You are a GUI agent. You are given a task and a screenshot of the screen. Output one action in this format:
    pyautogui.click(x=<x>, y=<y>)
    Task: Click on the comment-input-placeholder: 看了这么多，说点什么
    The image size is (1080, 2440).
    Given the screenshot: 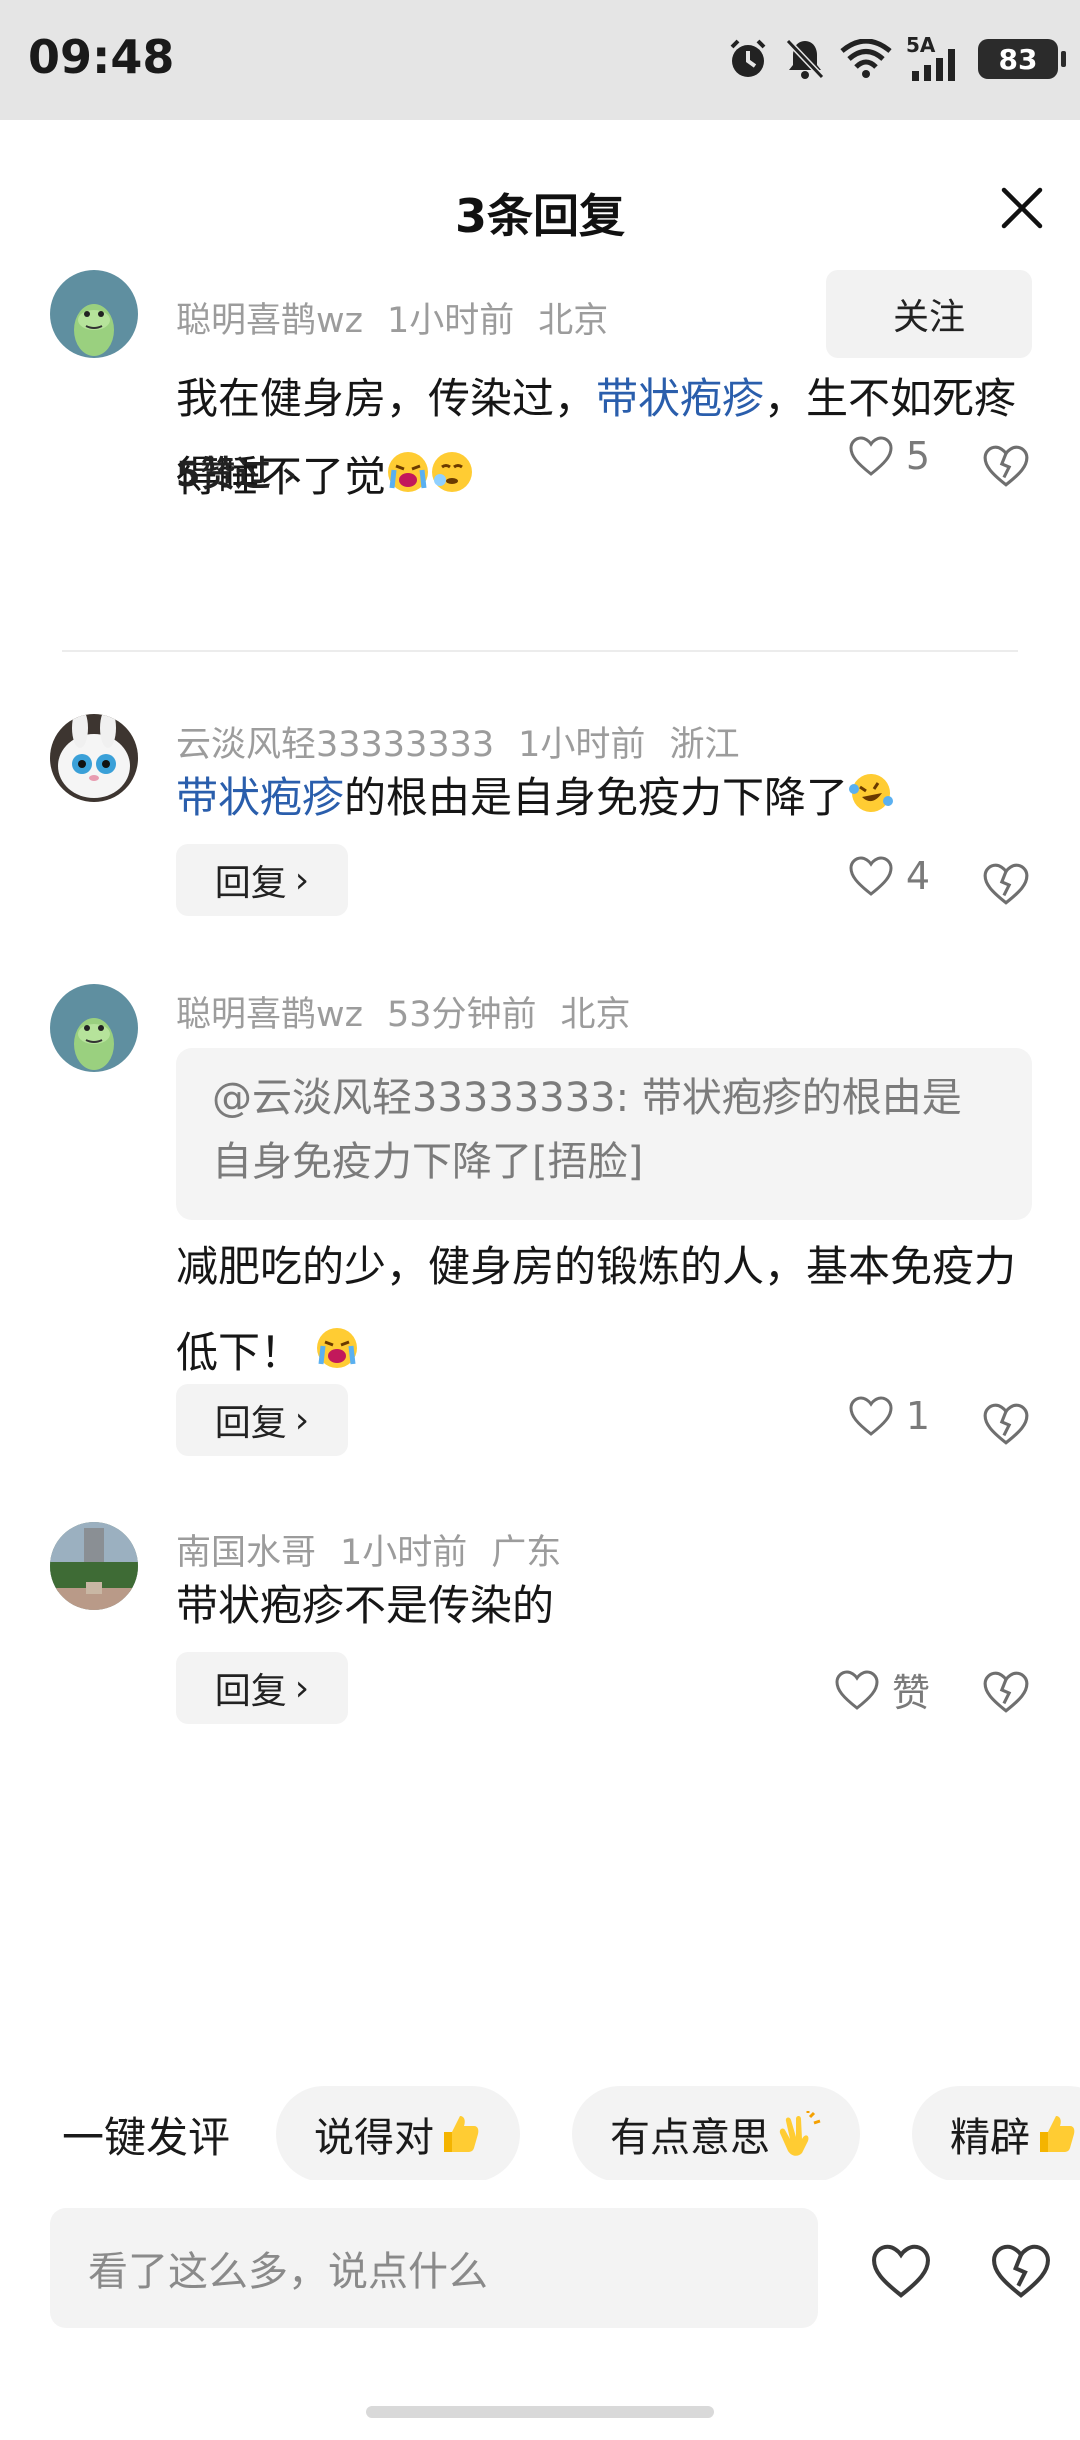 What is the action you would take?
    pyautogui.click(x=288, y=2272)
    